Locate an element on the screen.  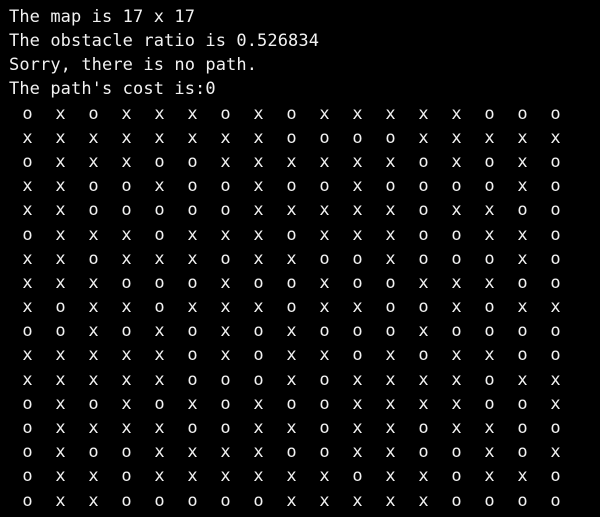
path-cost-line: The path's cost is:0 is located at coordinates (112, 89).